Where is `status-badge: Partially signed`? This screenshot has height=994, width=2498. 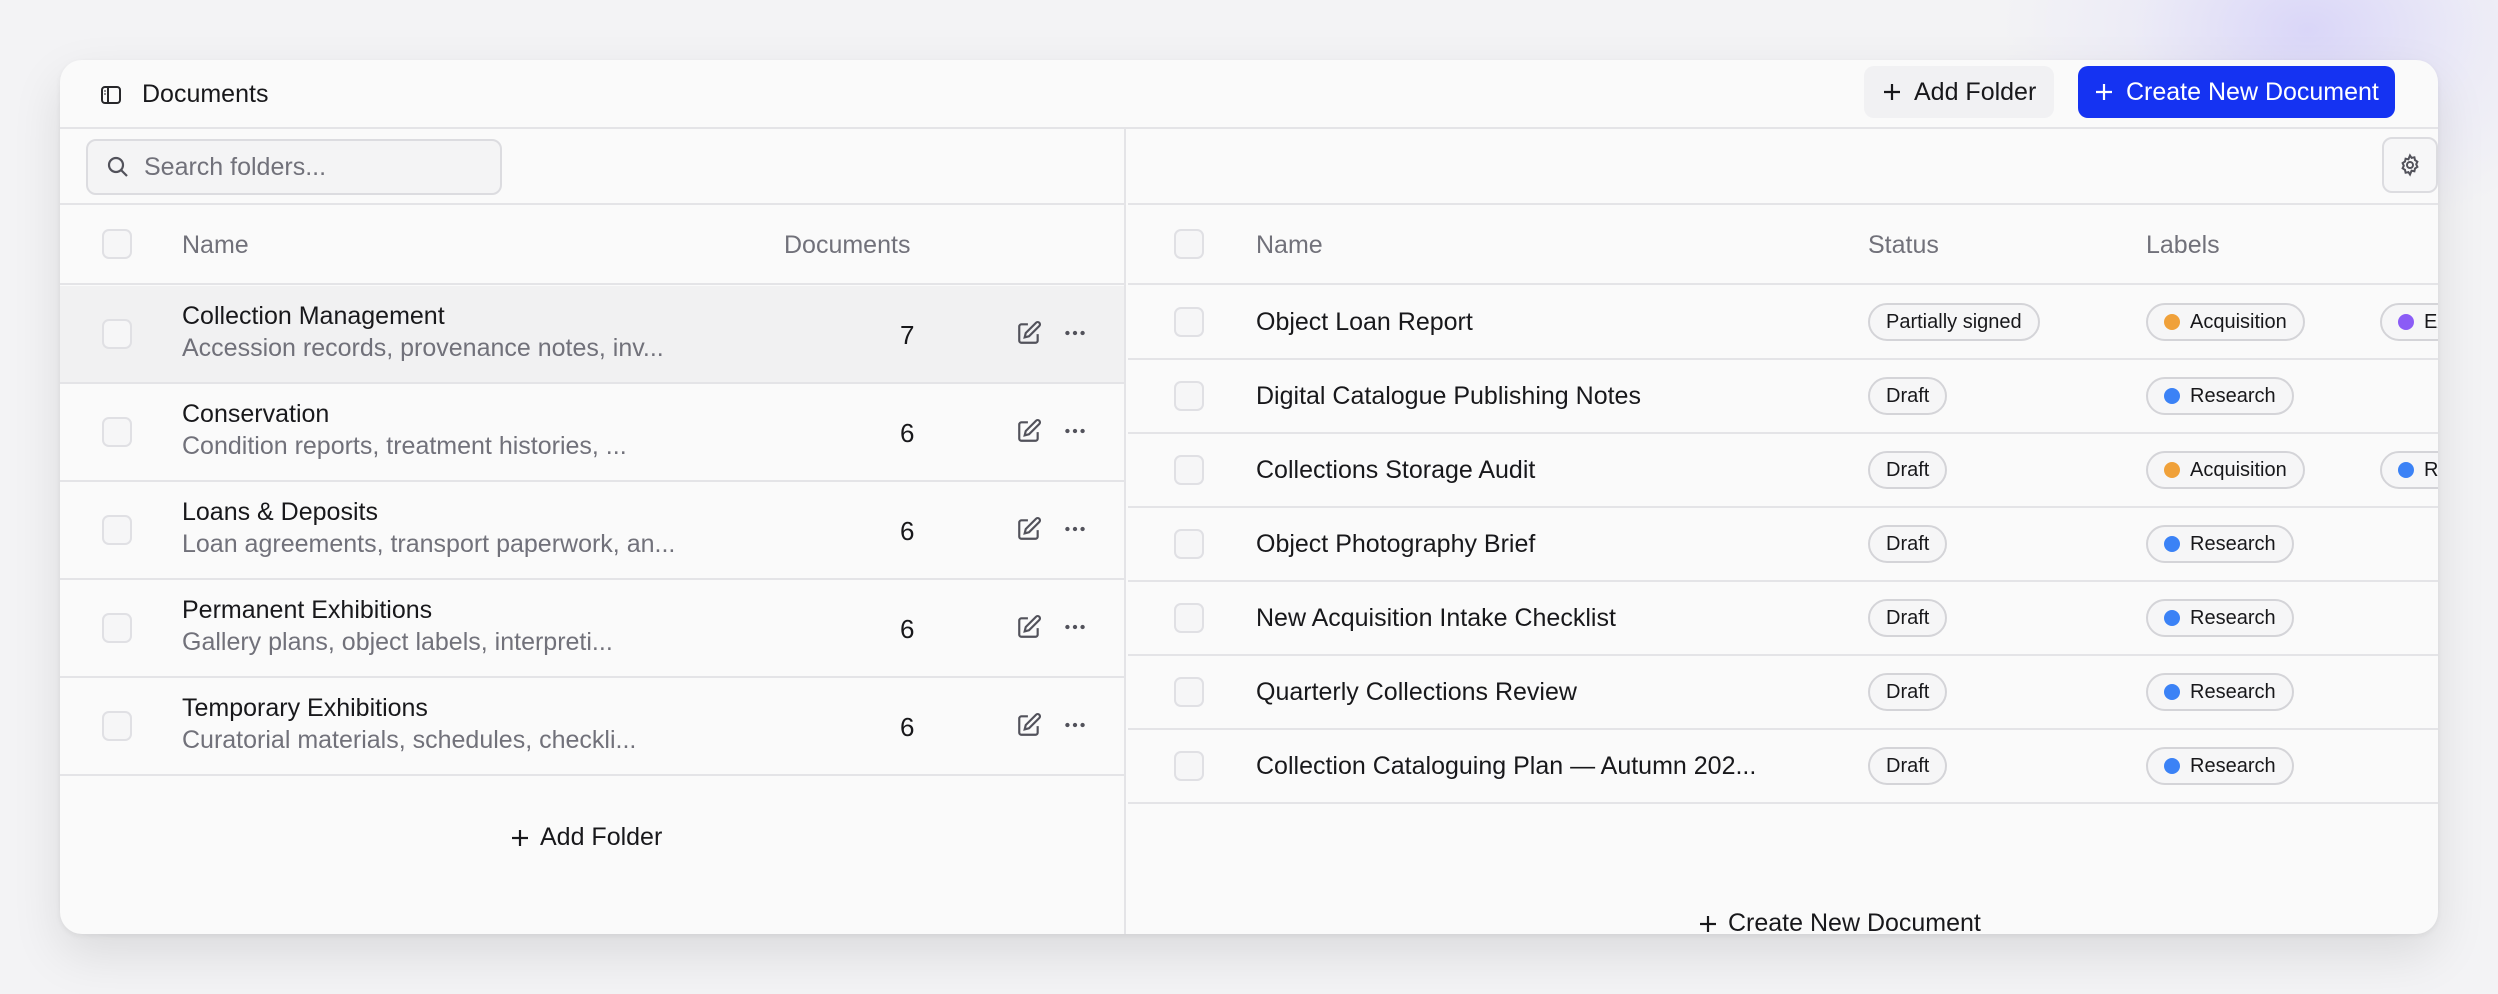
status-badge: Partially signed is located at coordinates (1954, 322).